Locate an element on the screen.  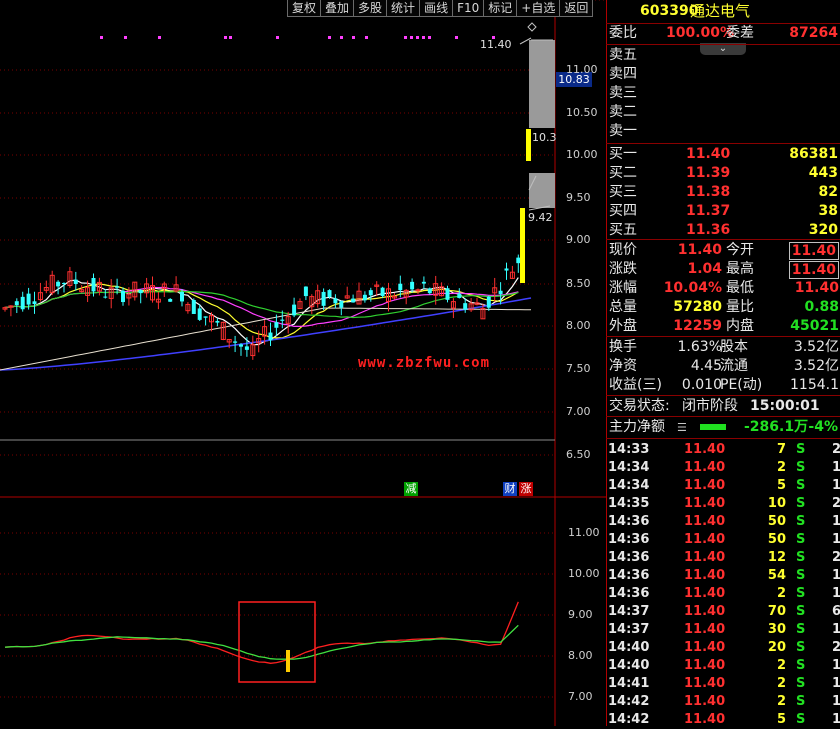
stats-row: 换手 1.63% 股本 3.52亿 is located at coordinates (724, 347).